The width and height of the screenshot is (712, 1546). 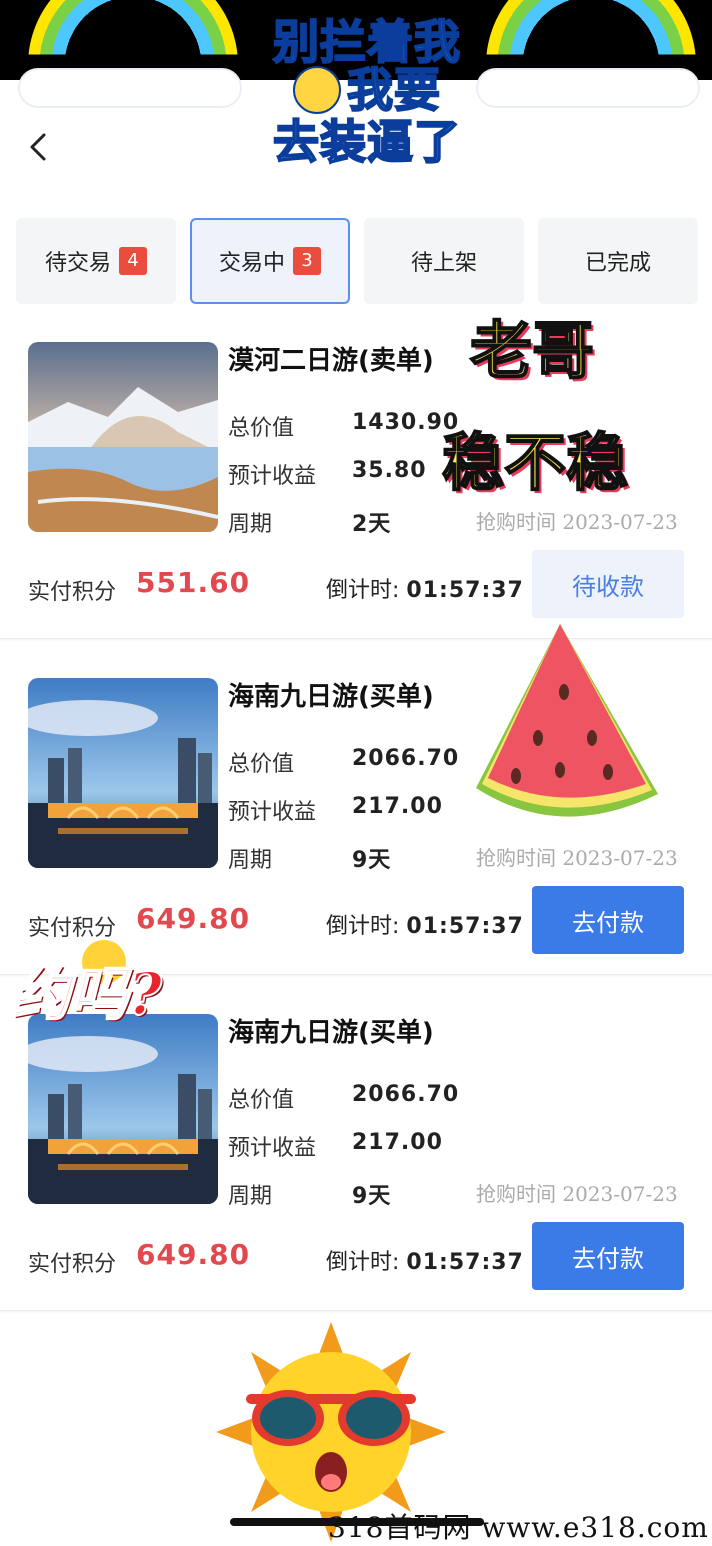 I want to click on sticker-laoge: 老哥, so click(x=532, y=350).